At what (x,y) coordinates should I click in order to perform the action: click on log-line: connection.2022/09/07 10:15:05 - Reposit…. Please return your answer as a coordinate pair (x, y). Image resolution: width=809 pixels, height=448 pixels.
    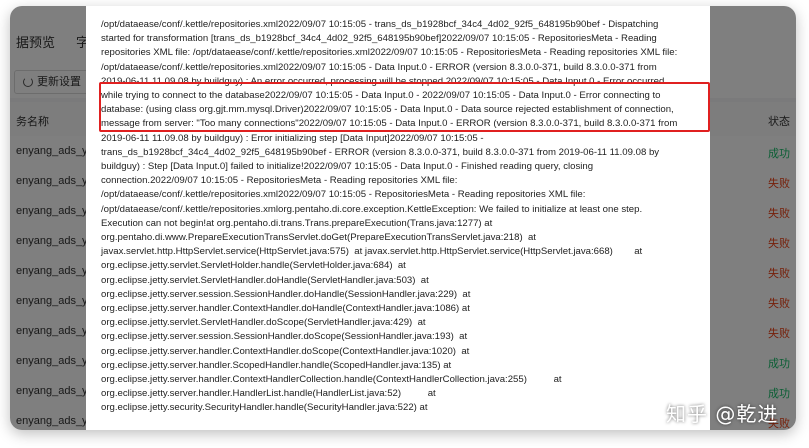
    Looking at the image, I should click on (279, 181).